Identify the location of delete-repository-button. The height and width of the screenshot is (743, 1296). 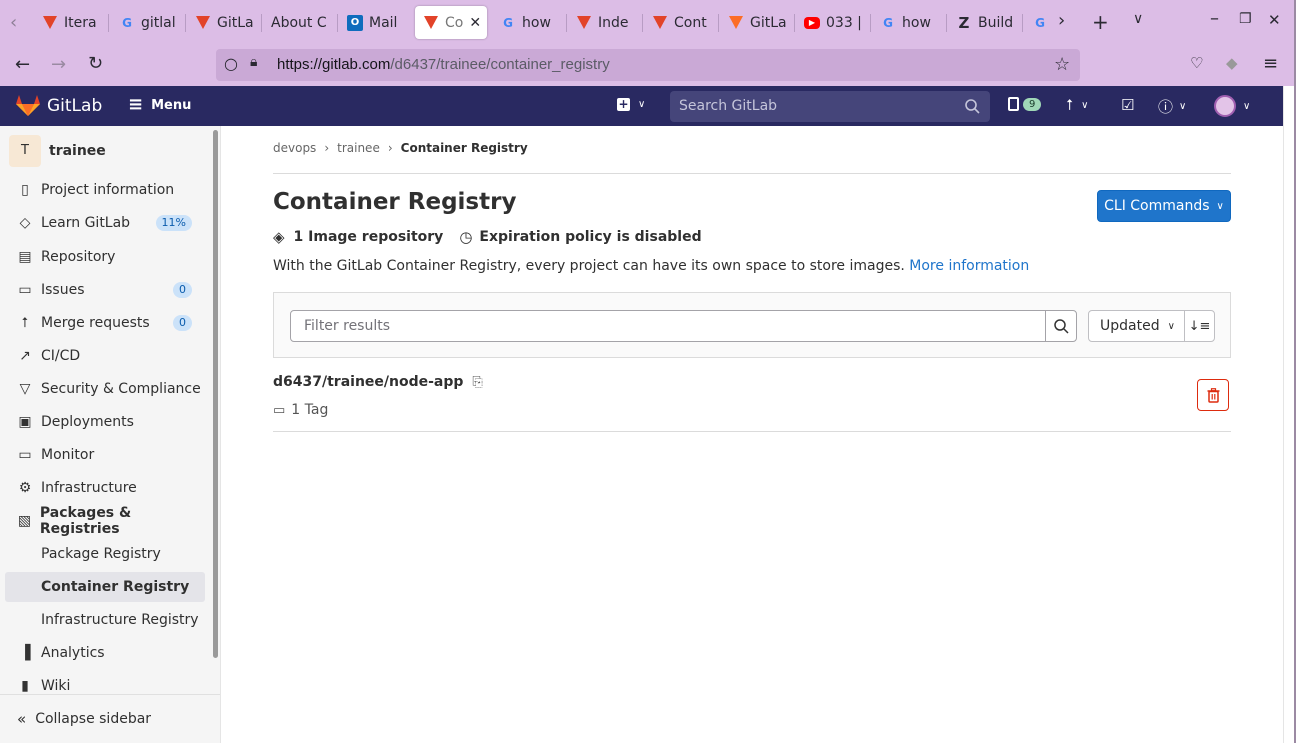
(1213, 395).